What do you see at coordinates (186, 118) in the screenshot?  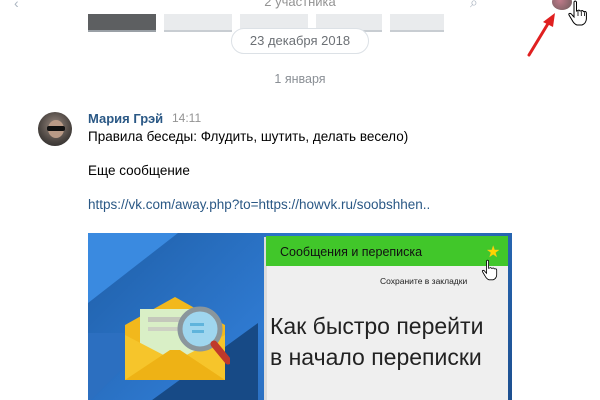 I see `message-time: 14:11` at bounding box center [186, 118].